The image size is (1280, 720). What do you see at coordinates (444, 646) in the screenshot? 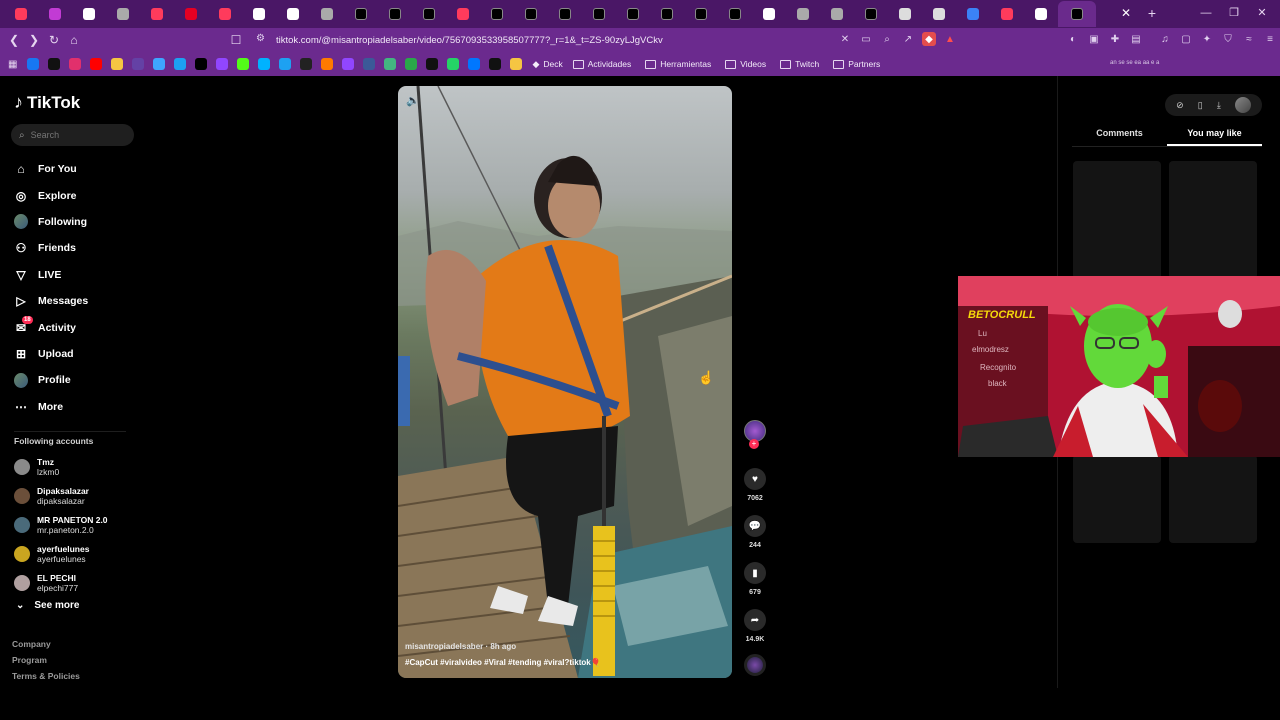
I see `author-name: misantropiadelsaber` at bounding box center [444, 646].